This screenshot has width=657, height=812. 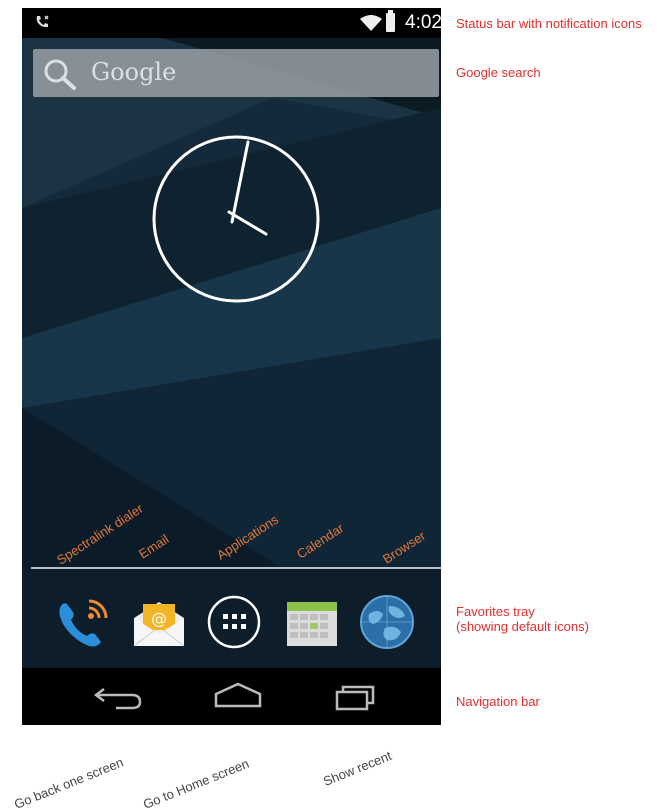 What do you see at coordinates (247, 223) in the screenshot?
I see `clock-hour-hand` at bounding box center [247, 223].